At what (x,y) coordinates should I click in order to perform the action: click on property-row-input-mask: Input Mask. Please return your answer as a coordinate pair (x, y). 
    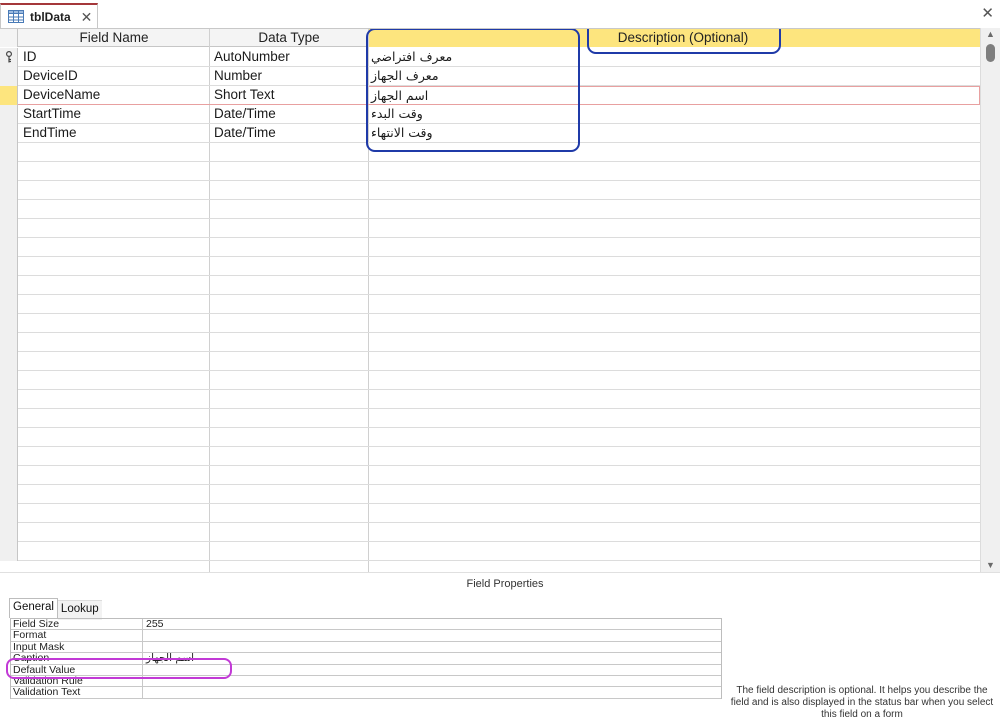
    Looking at the image, I should click on (366, 647).